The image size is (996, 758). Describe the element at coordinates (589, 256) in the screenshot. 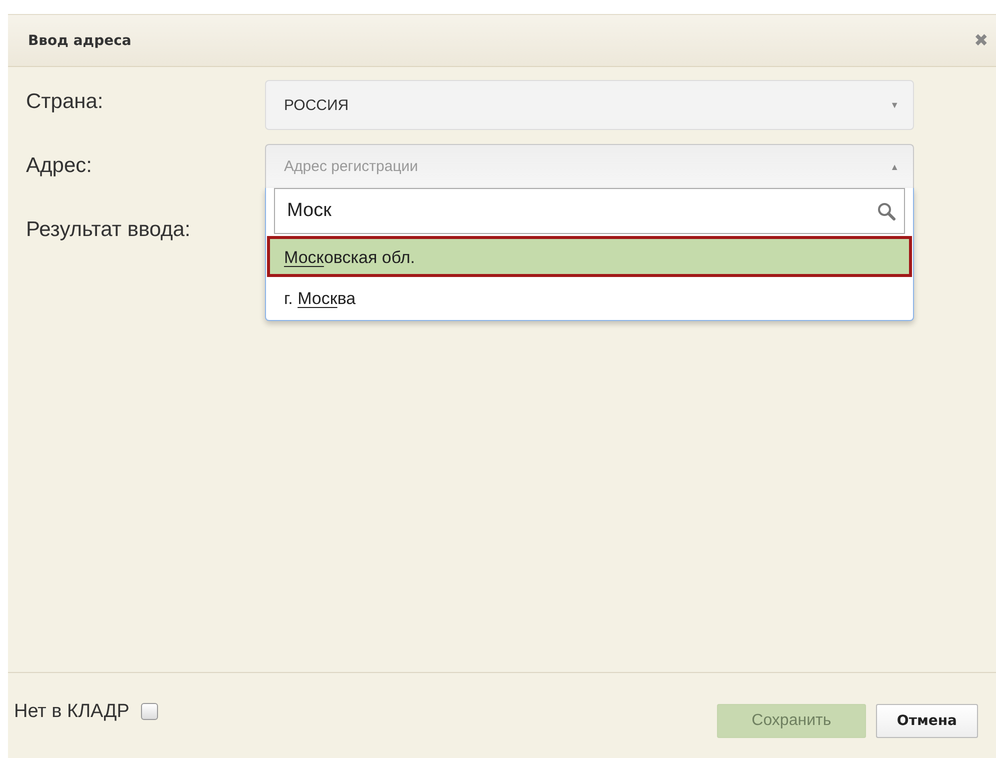

I see `dropdown-option: Московская обл.` at that location.